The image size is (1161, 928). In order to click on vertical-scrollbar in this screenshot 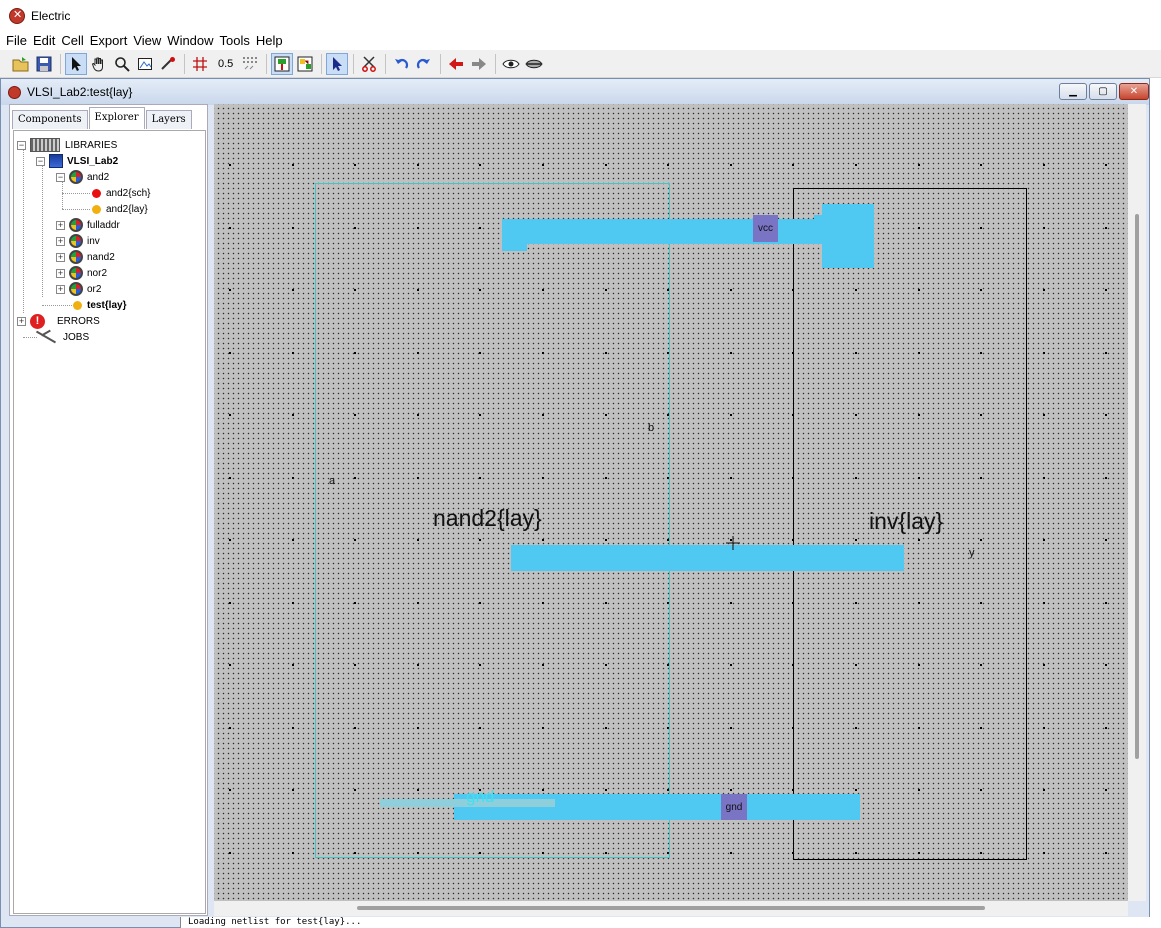, I will do `click(1137, 502)`.